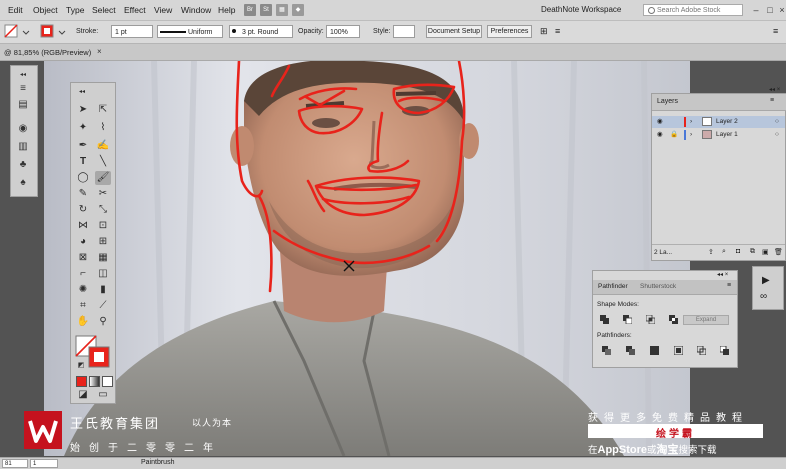 The height and width of the screenshot is (469, 786). Describe the element at coordinates (83, 162) in the screenshot. I see `type-tool-icon: T` at that location.